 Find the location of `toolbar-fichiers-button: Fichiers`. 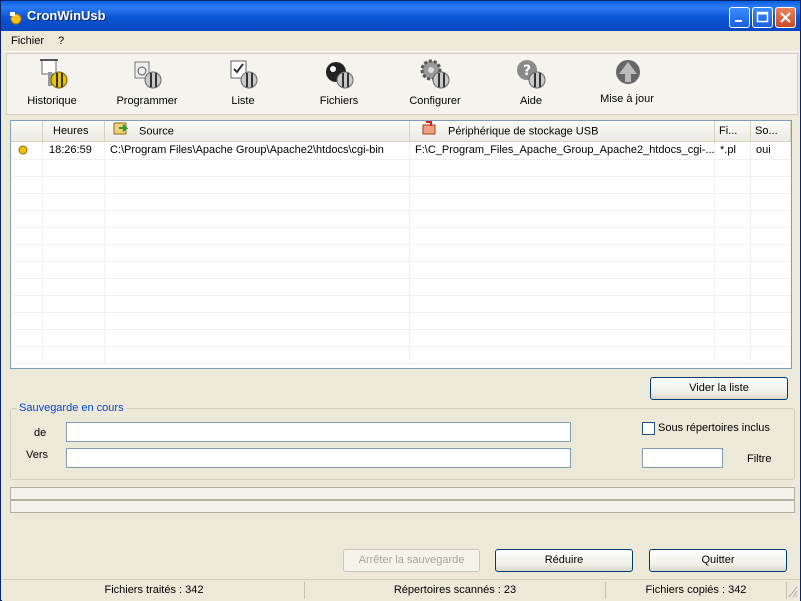

toolbar-fichiers-button: Fichiers is located at coordinates (339, 84).